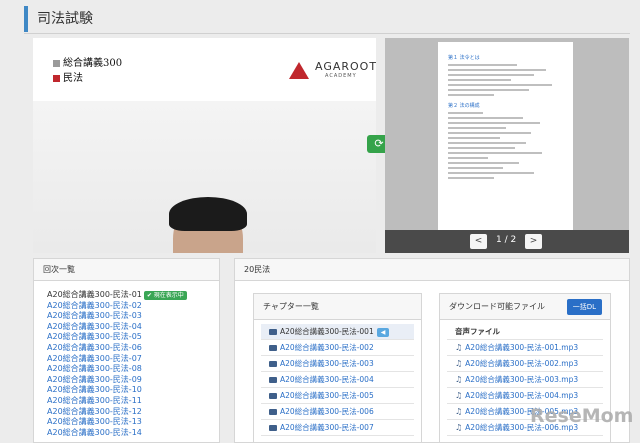 This screenshot has width=640, height=443. I want to click on prev-page-button: <, so click(478, 241).